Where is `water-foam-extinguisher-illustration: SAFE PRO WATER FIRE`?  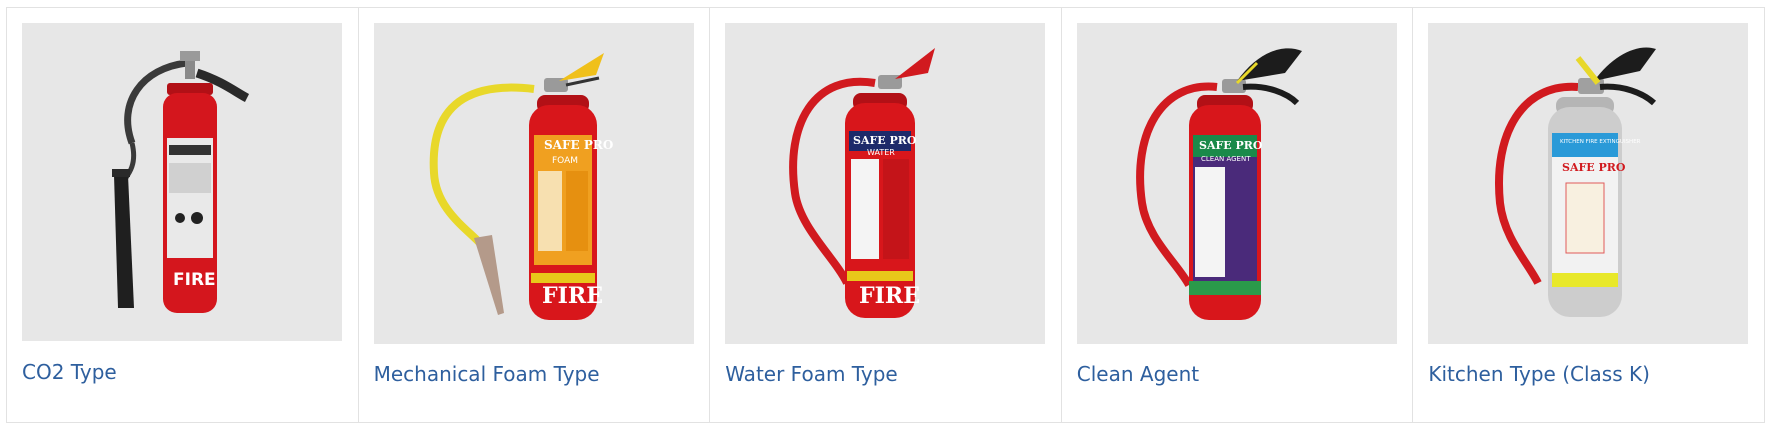 water-foam-extinguisher-illustration: SAFE PRO WATER FIRE is located at coordinates (862, 183).